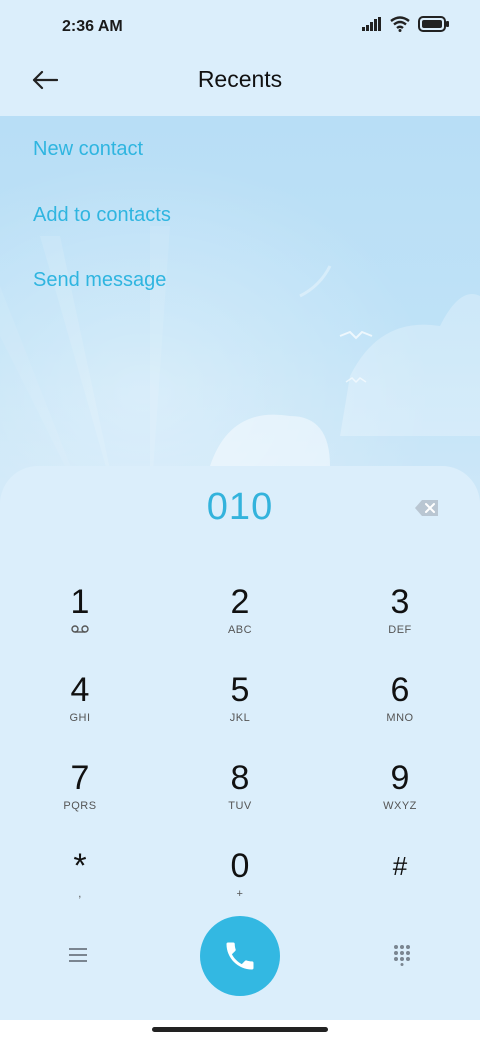 Image resolution: width=480 pixels, height=1040 pixels. I want to click on key-digit: 5, so click(240, 690).